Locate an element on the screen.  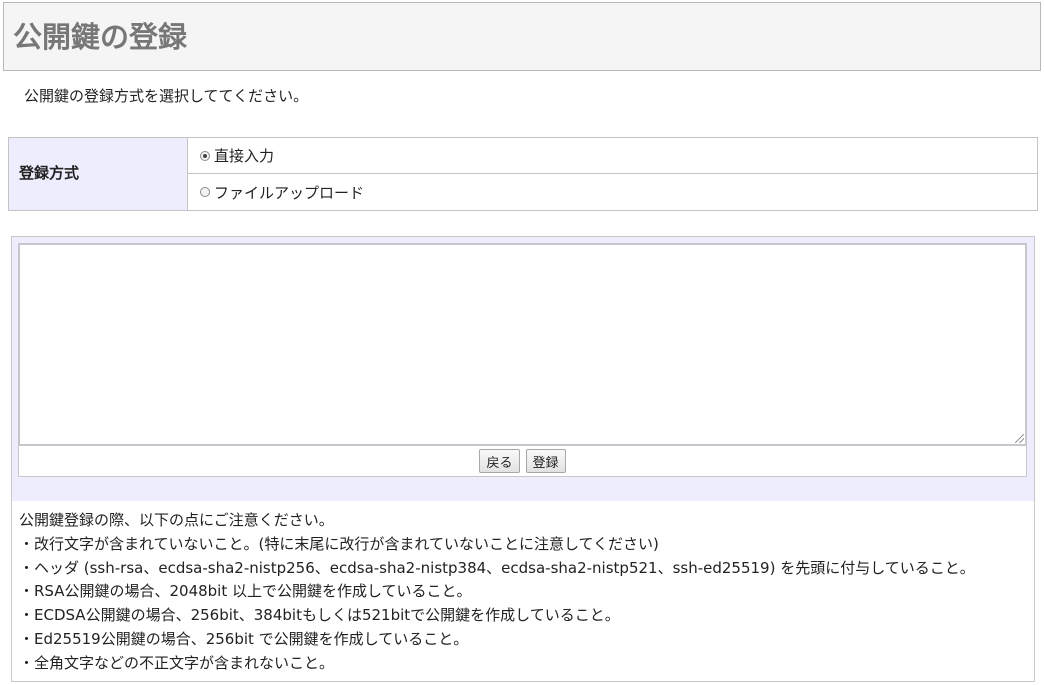
note-item: ・RSA公開鍵の場合、2048bit 以上で公開鍵を作成していること。 is located at coordinates (245, 591).